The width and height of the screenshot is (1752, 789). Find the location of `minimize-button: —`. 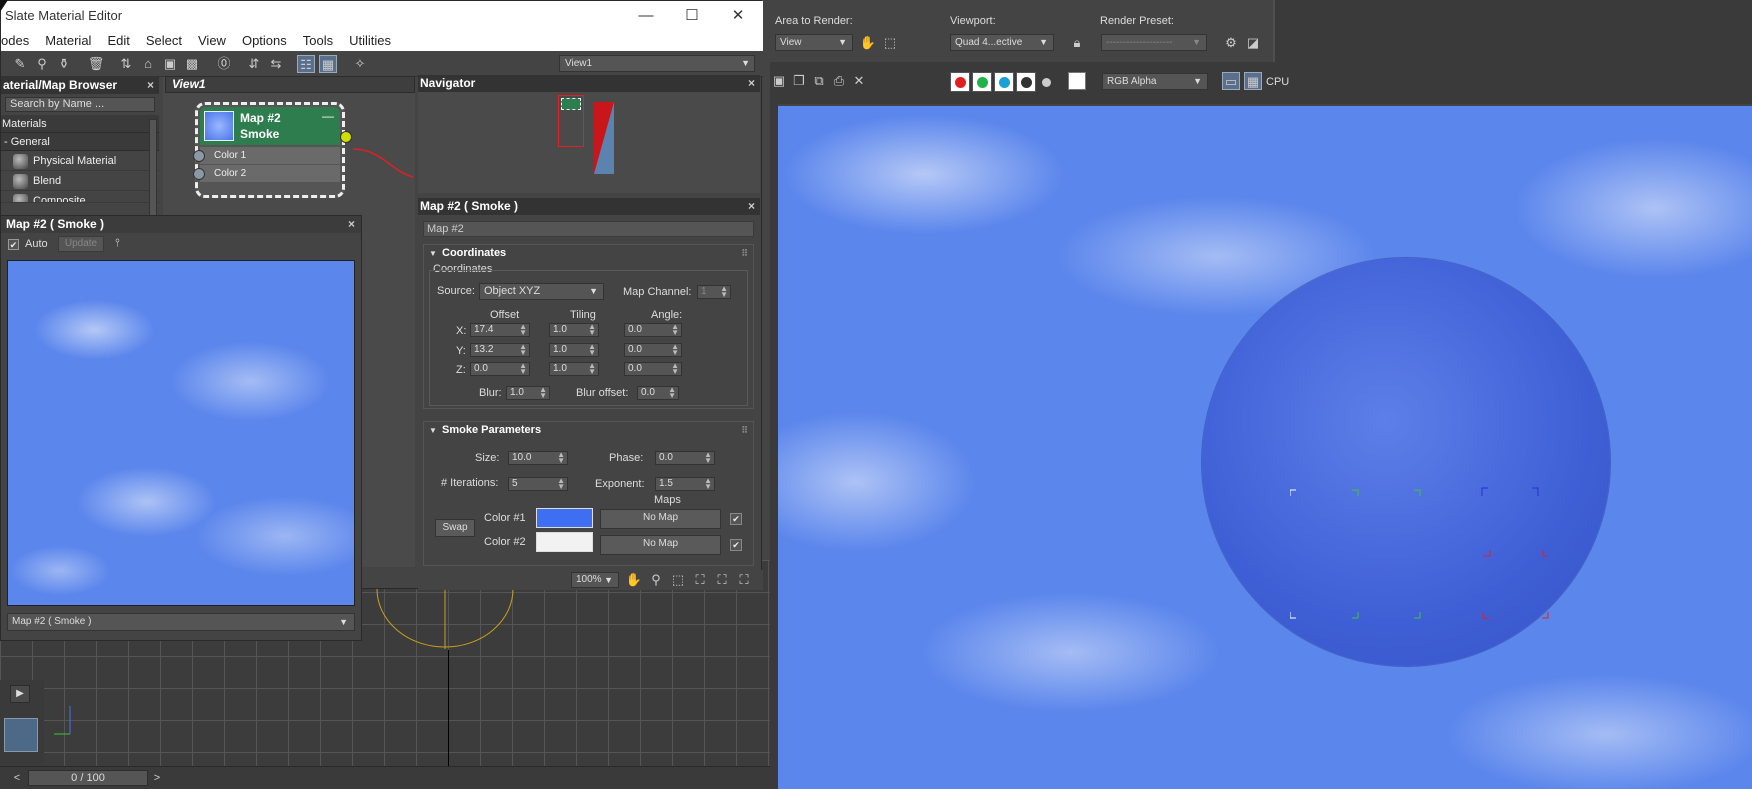

minimize-button: — is located at coordinates (646, 16).